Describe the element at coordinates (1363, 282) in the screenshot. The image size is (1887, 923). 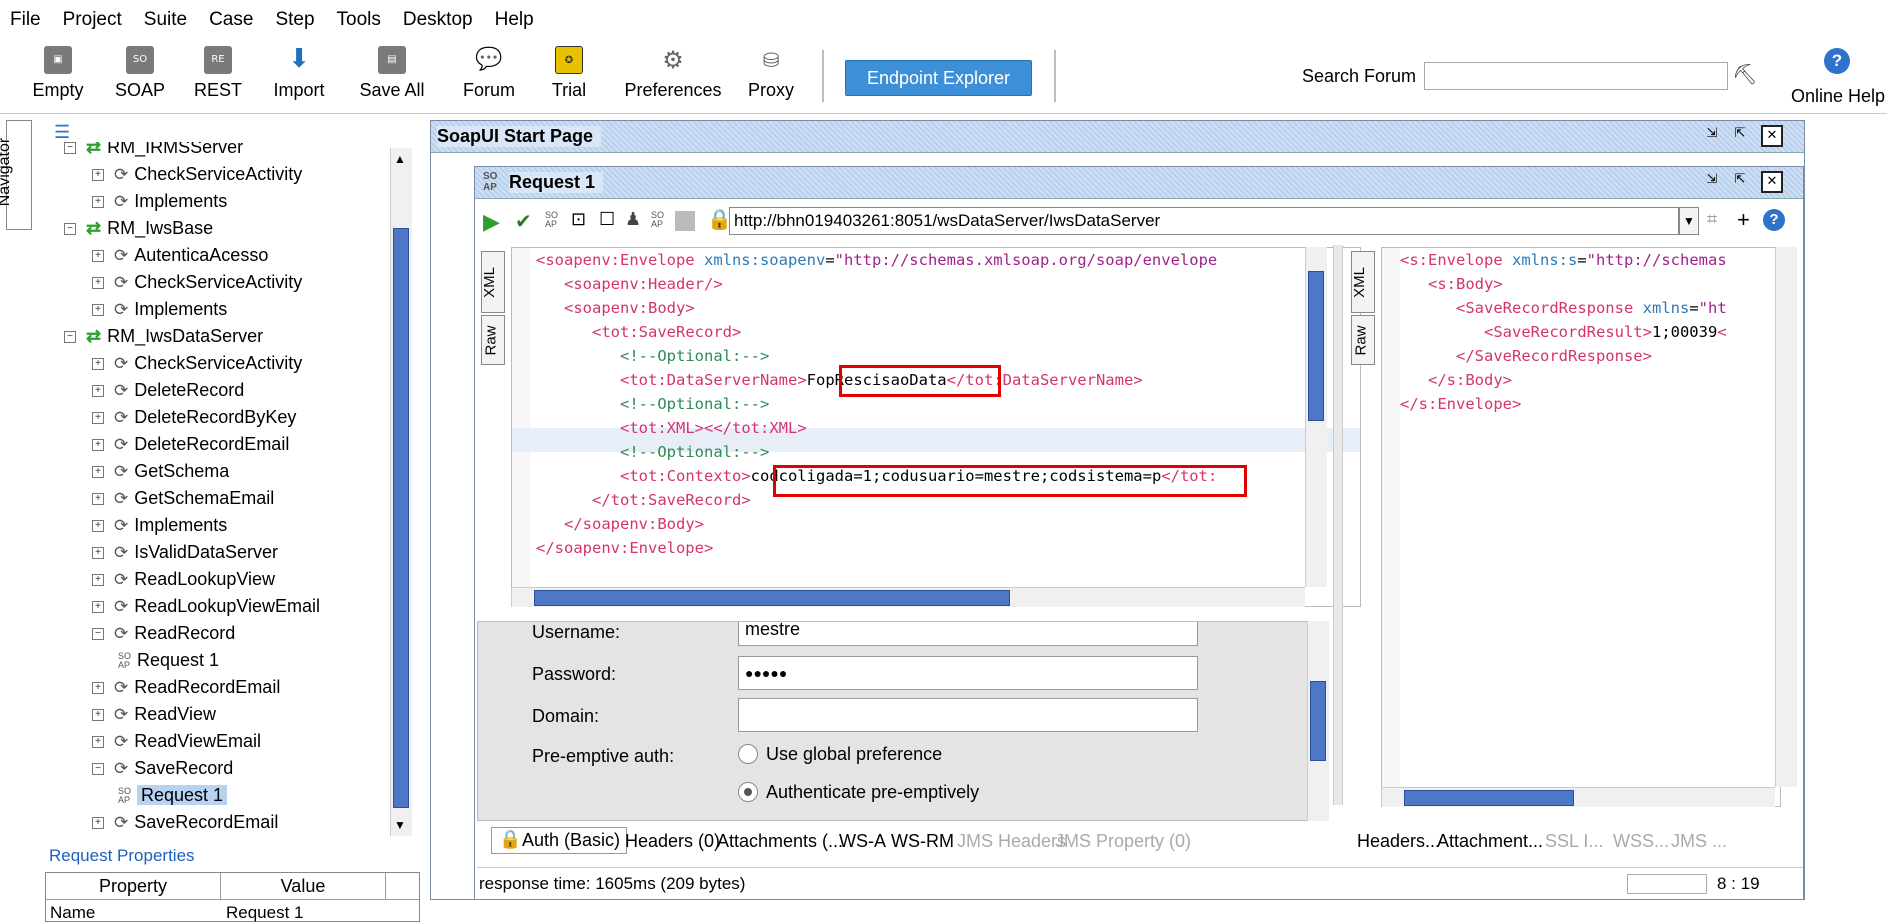
I see `response-xml-tab: XML` at that location.